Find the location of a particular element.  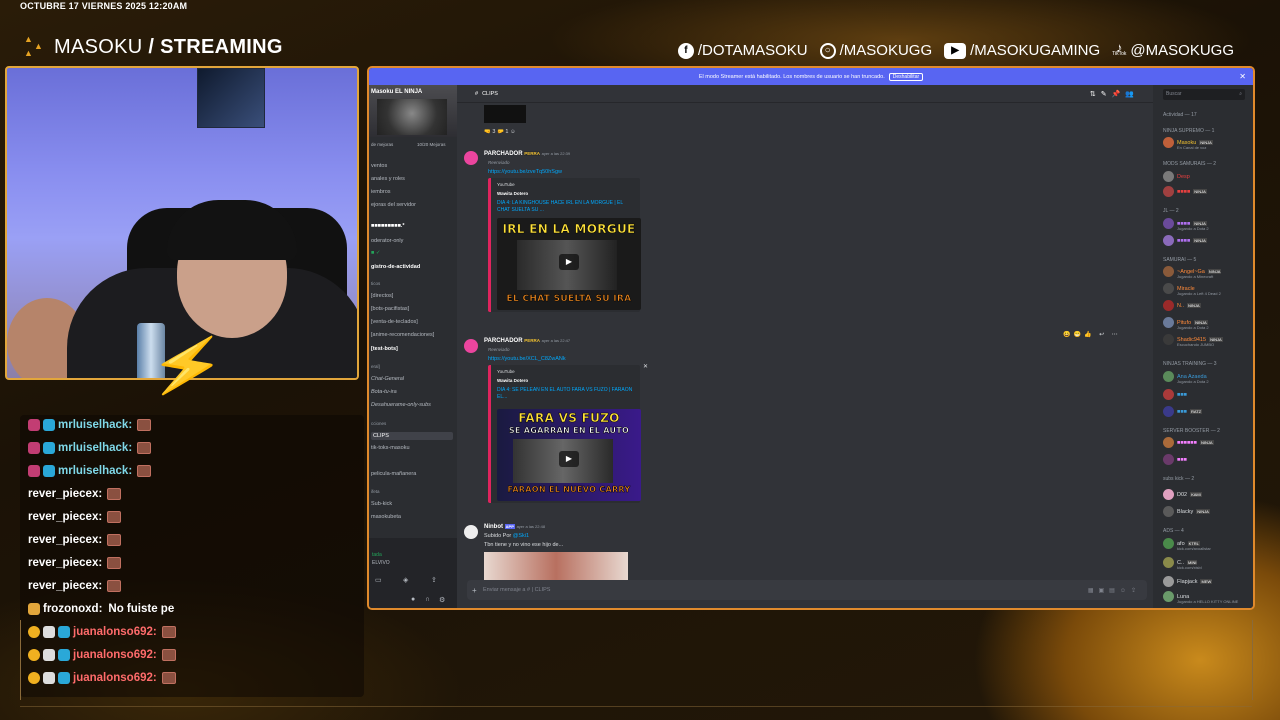

headphones-icon: ∩ is located at coordinates (427, 599).